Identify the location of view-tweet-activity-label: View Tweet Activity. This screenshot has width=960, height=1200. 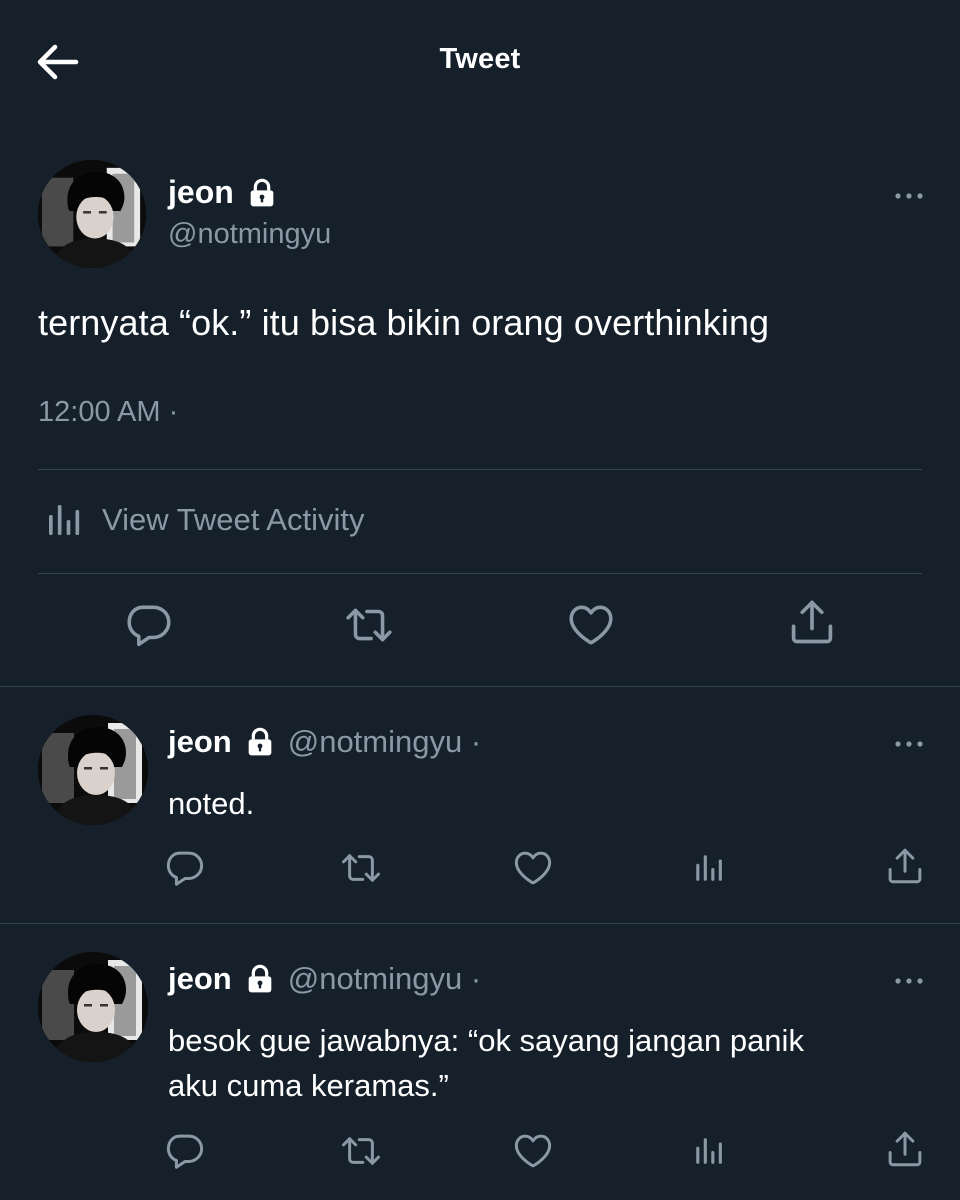
(233, 519).